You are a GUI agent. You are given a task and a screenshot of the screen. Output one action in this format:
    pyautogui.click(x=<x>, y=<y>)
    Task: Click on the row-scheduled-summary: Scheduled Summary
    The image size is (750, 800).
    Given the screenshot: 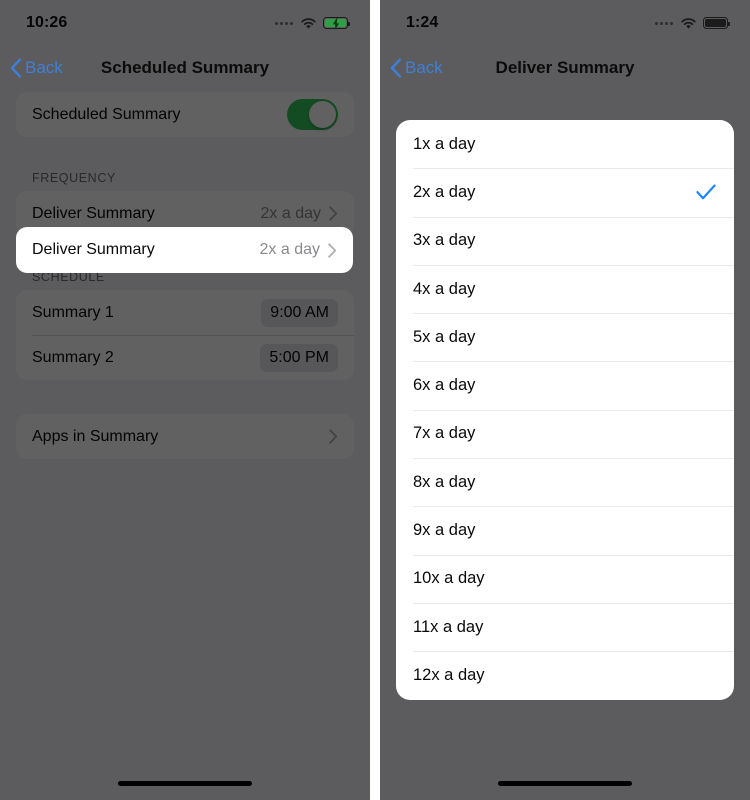 What is the action you would take?
    pyautogui.click(x=185, y=114)
    